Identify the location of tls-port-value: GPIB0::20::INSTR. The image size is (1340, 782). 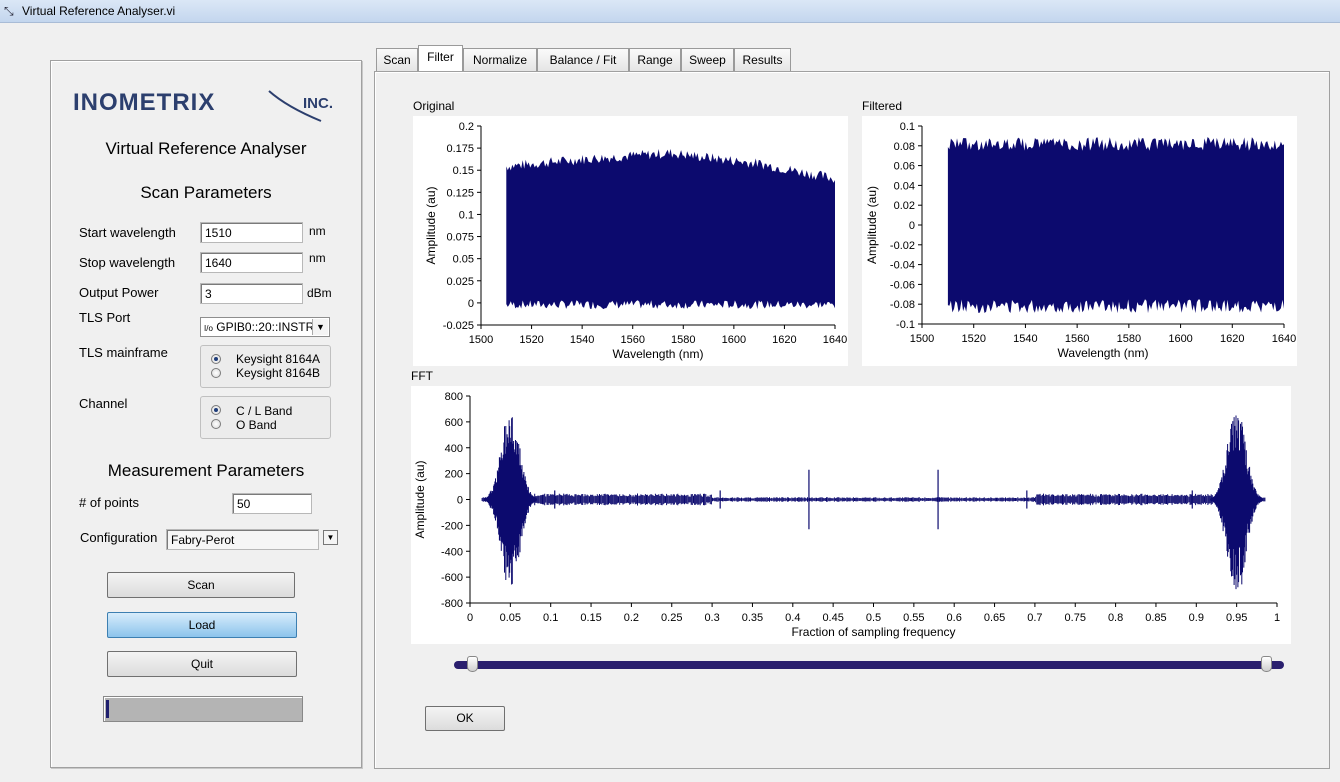
(265, 327).